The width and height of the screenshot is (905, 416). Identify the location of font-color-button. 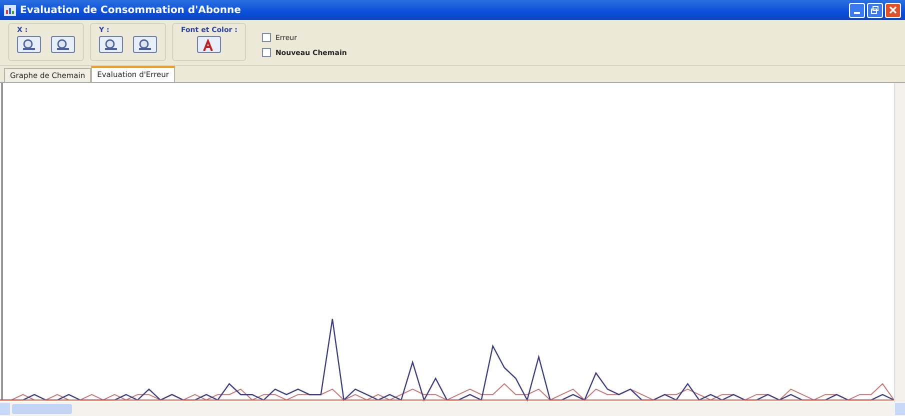
(209, 44).